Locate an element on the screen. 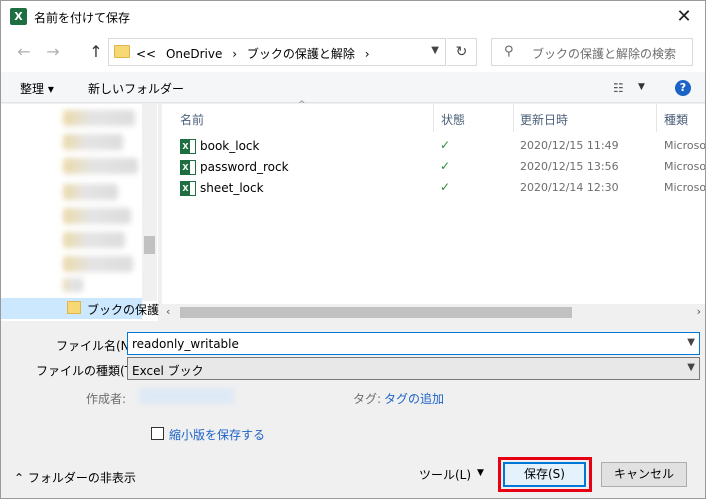  back-arrow-icon: ← is located at coordinates (24, 52).